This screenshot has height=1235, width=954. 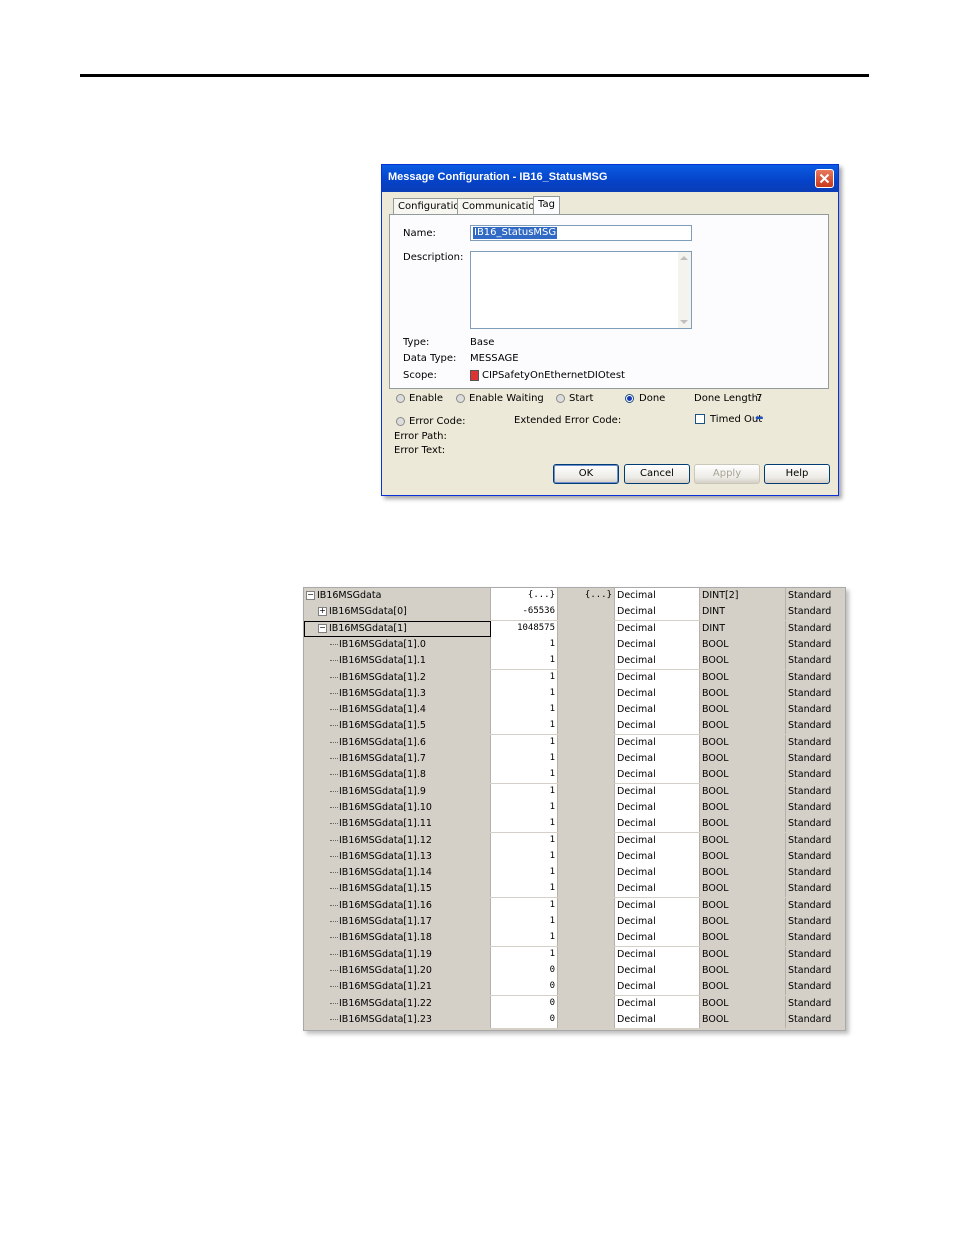 I want to click on table-row: IB16MSGdata[1].19 1 Decimal BOOL Standard, so click(x=574, y=954).